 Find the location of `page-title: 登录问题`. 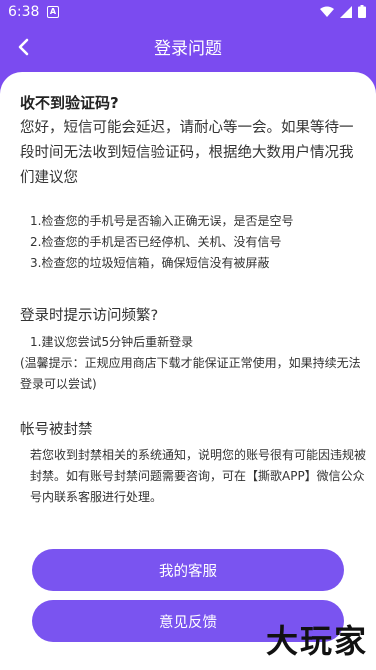

page-title: 登录问题 is located at coordinates (188, 49).